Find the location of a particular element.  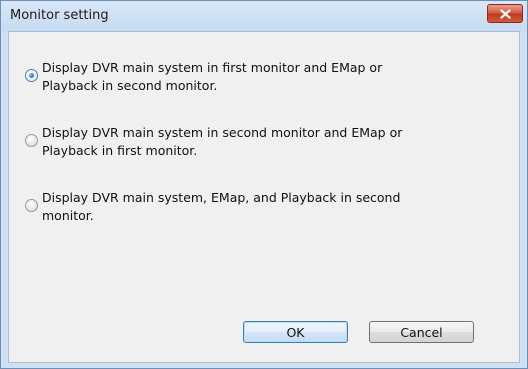

radio-all-second-monitor is located at coordinates (31, 205).